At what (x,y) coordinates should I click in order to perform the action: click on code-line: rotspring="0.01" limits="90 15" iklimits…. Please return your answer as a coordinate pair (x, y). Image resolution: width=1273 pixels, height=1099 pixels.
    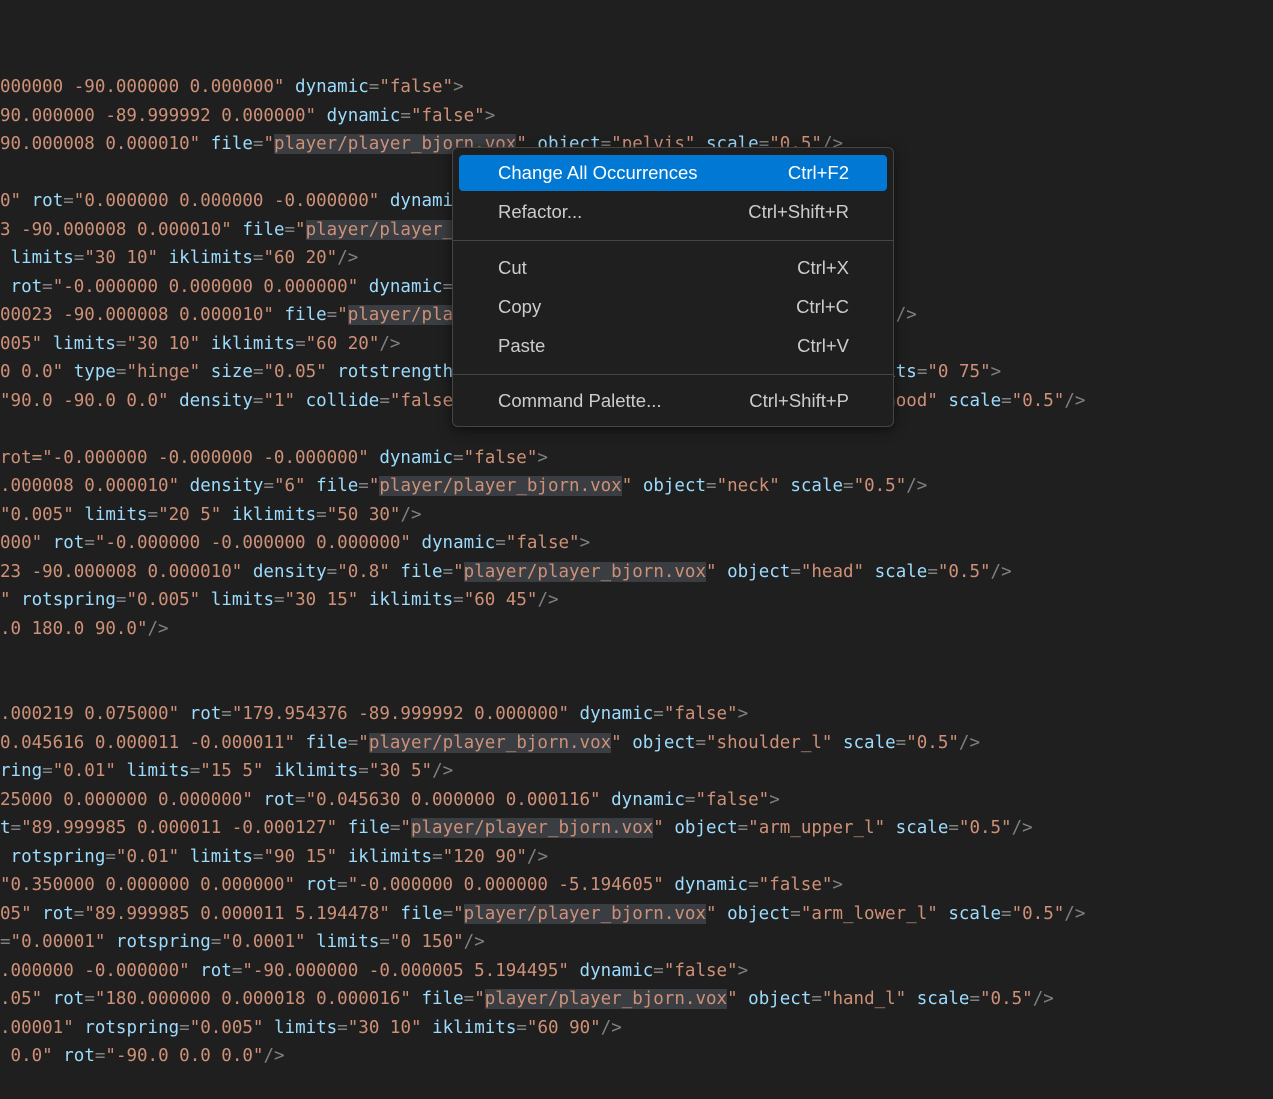
    Looking at the image, I should click on (274, 857).